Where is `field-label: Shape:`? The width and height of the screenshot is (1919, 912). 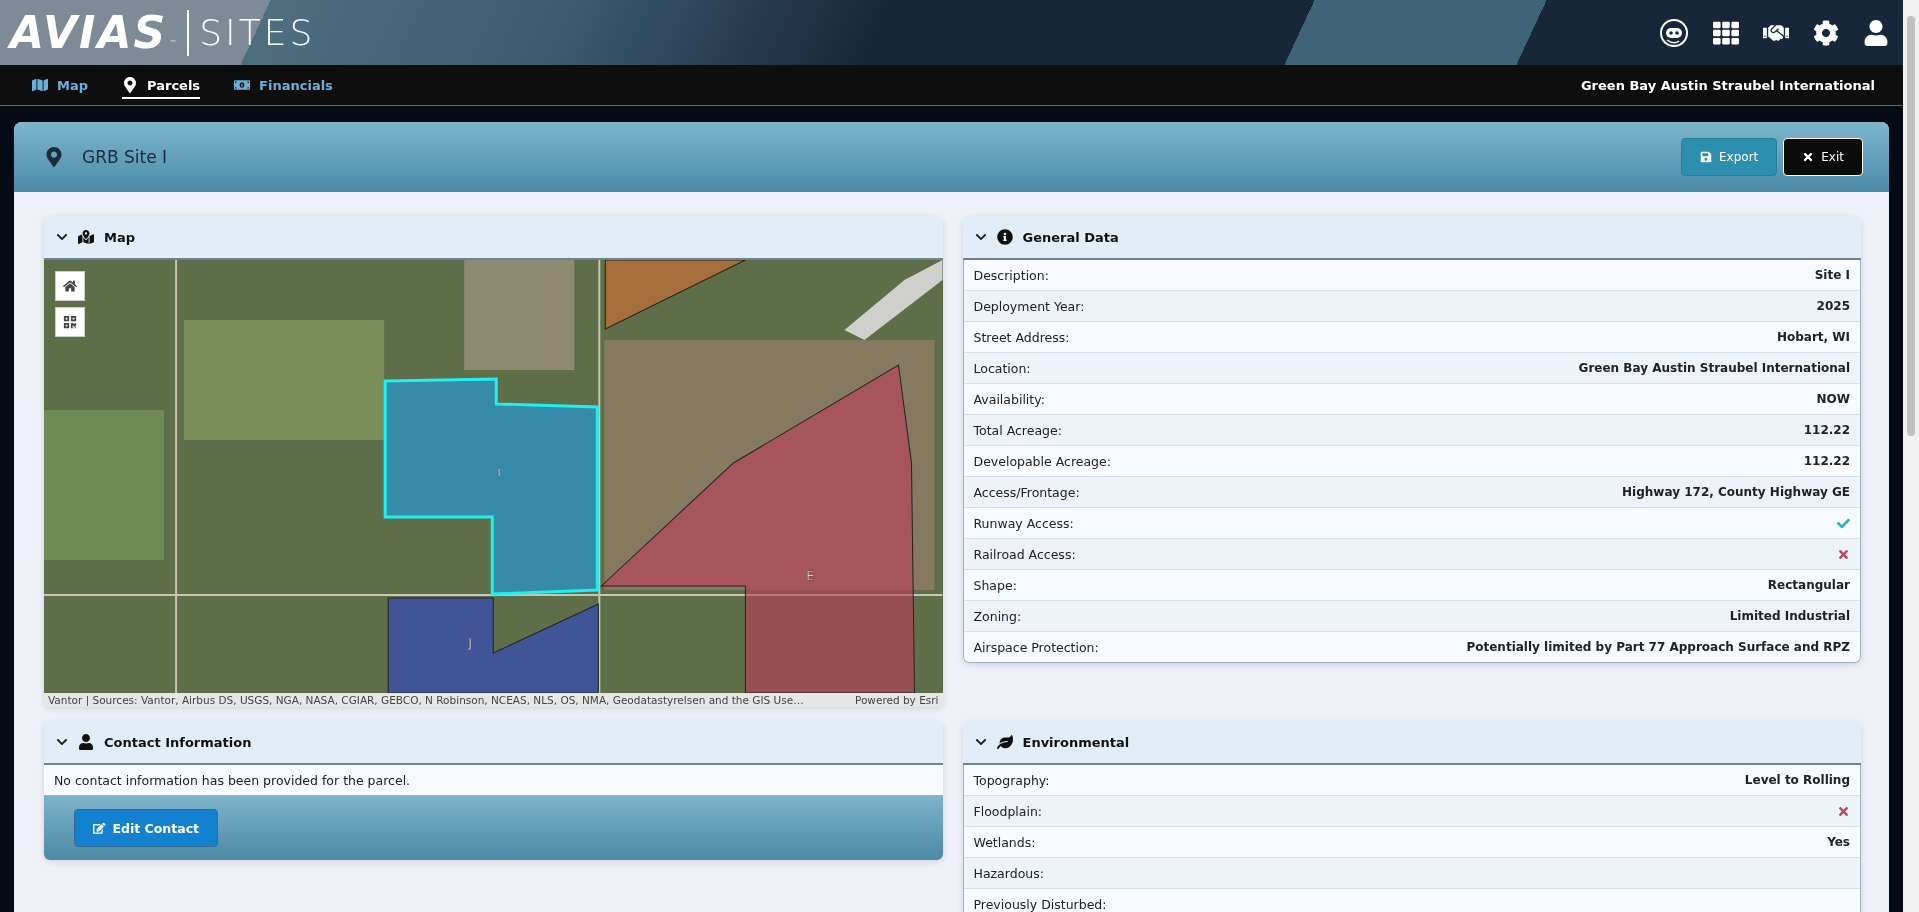
field-label: Shape: is located at coordinates (995, 585).